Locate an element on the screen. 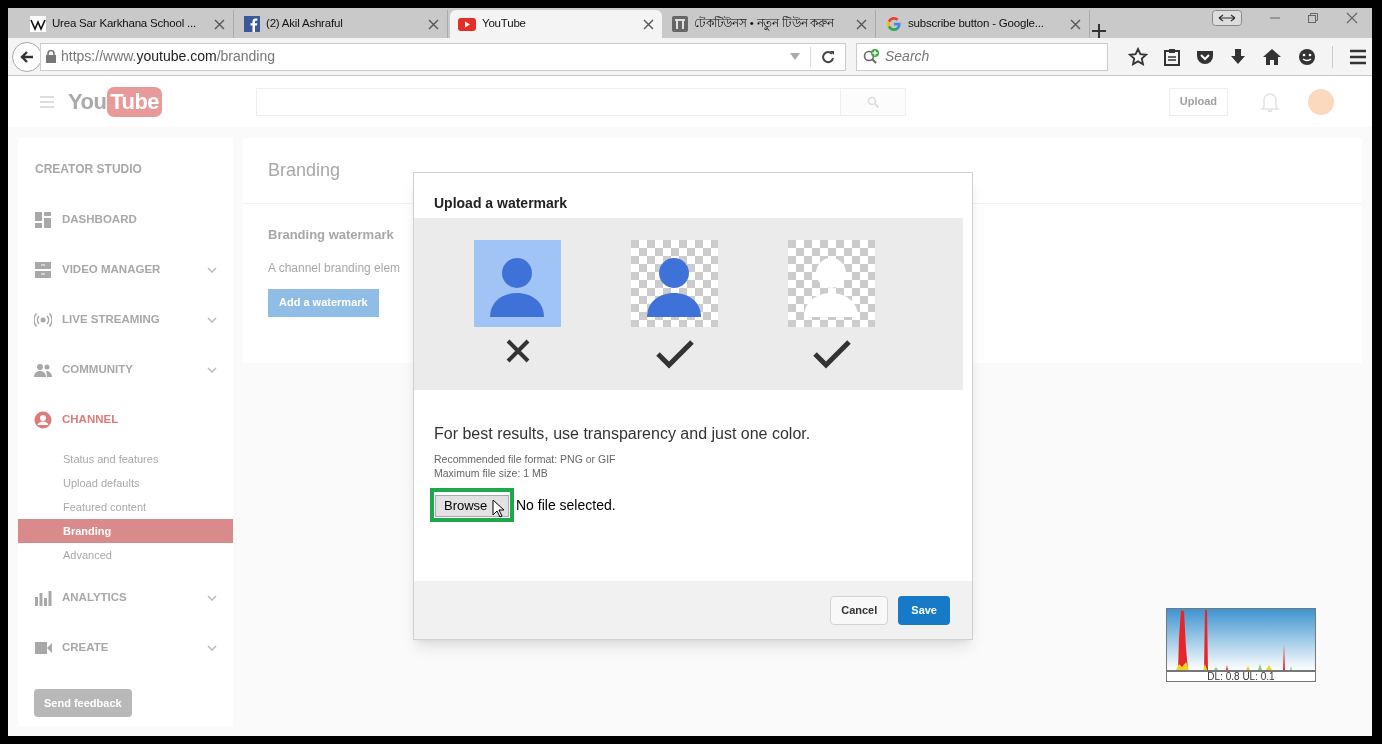 This screenshot has width=1382, height=744. cursor-icon is located at coordinates (498, 508).